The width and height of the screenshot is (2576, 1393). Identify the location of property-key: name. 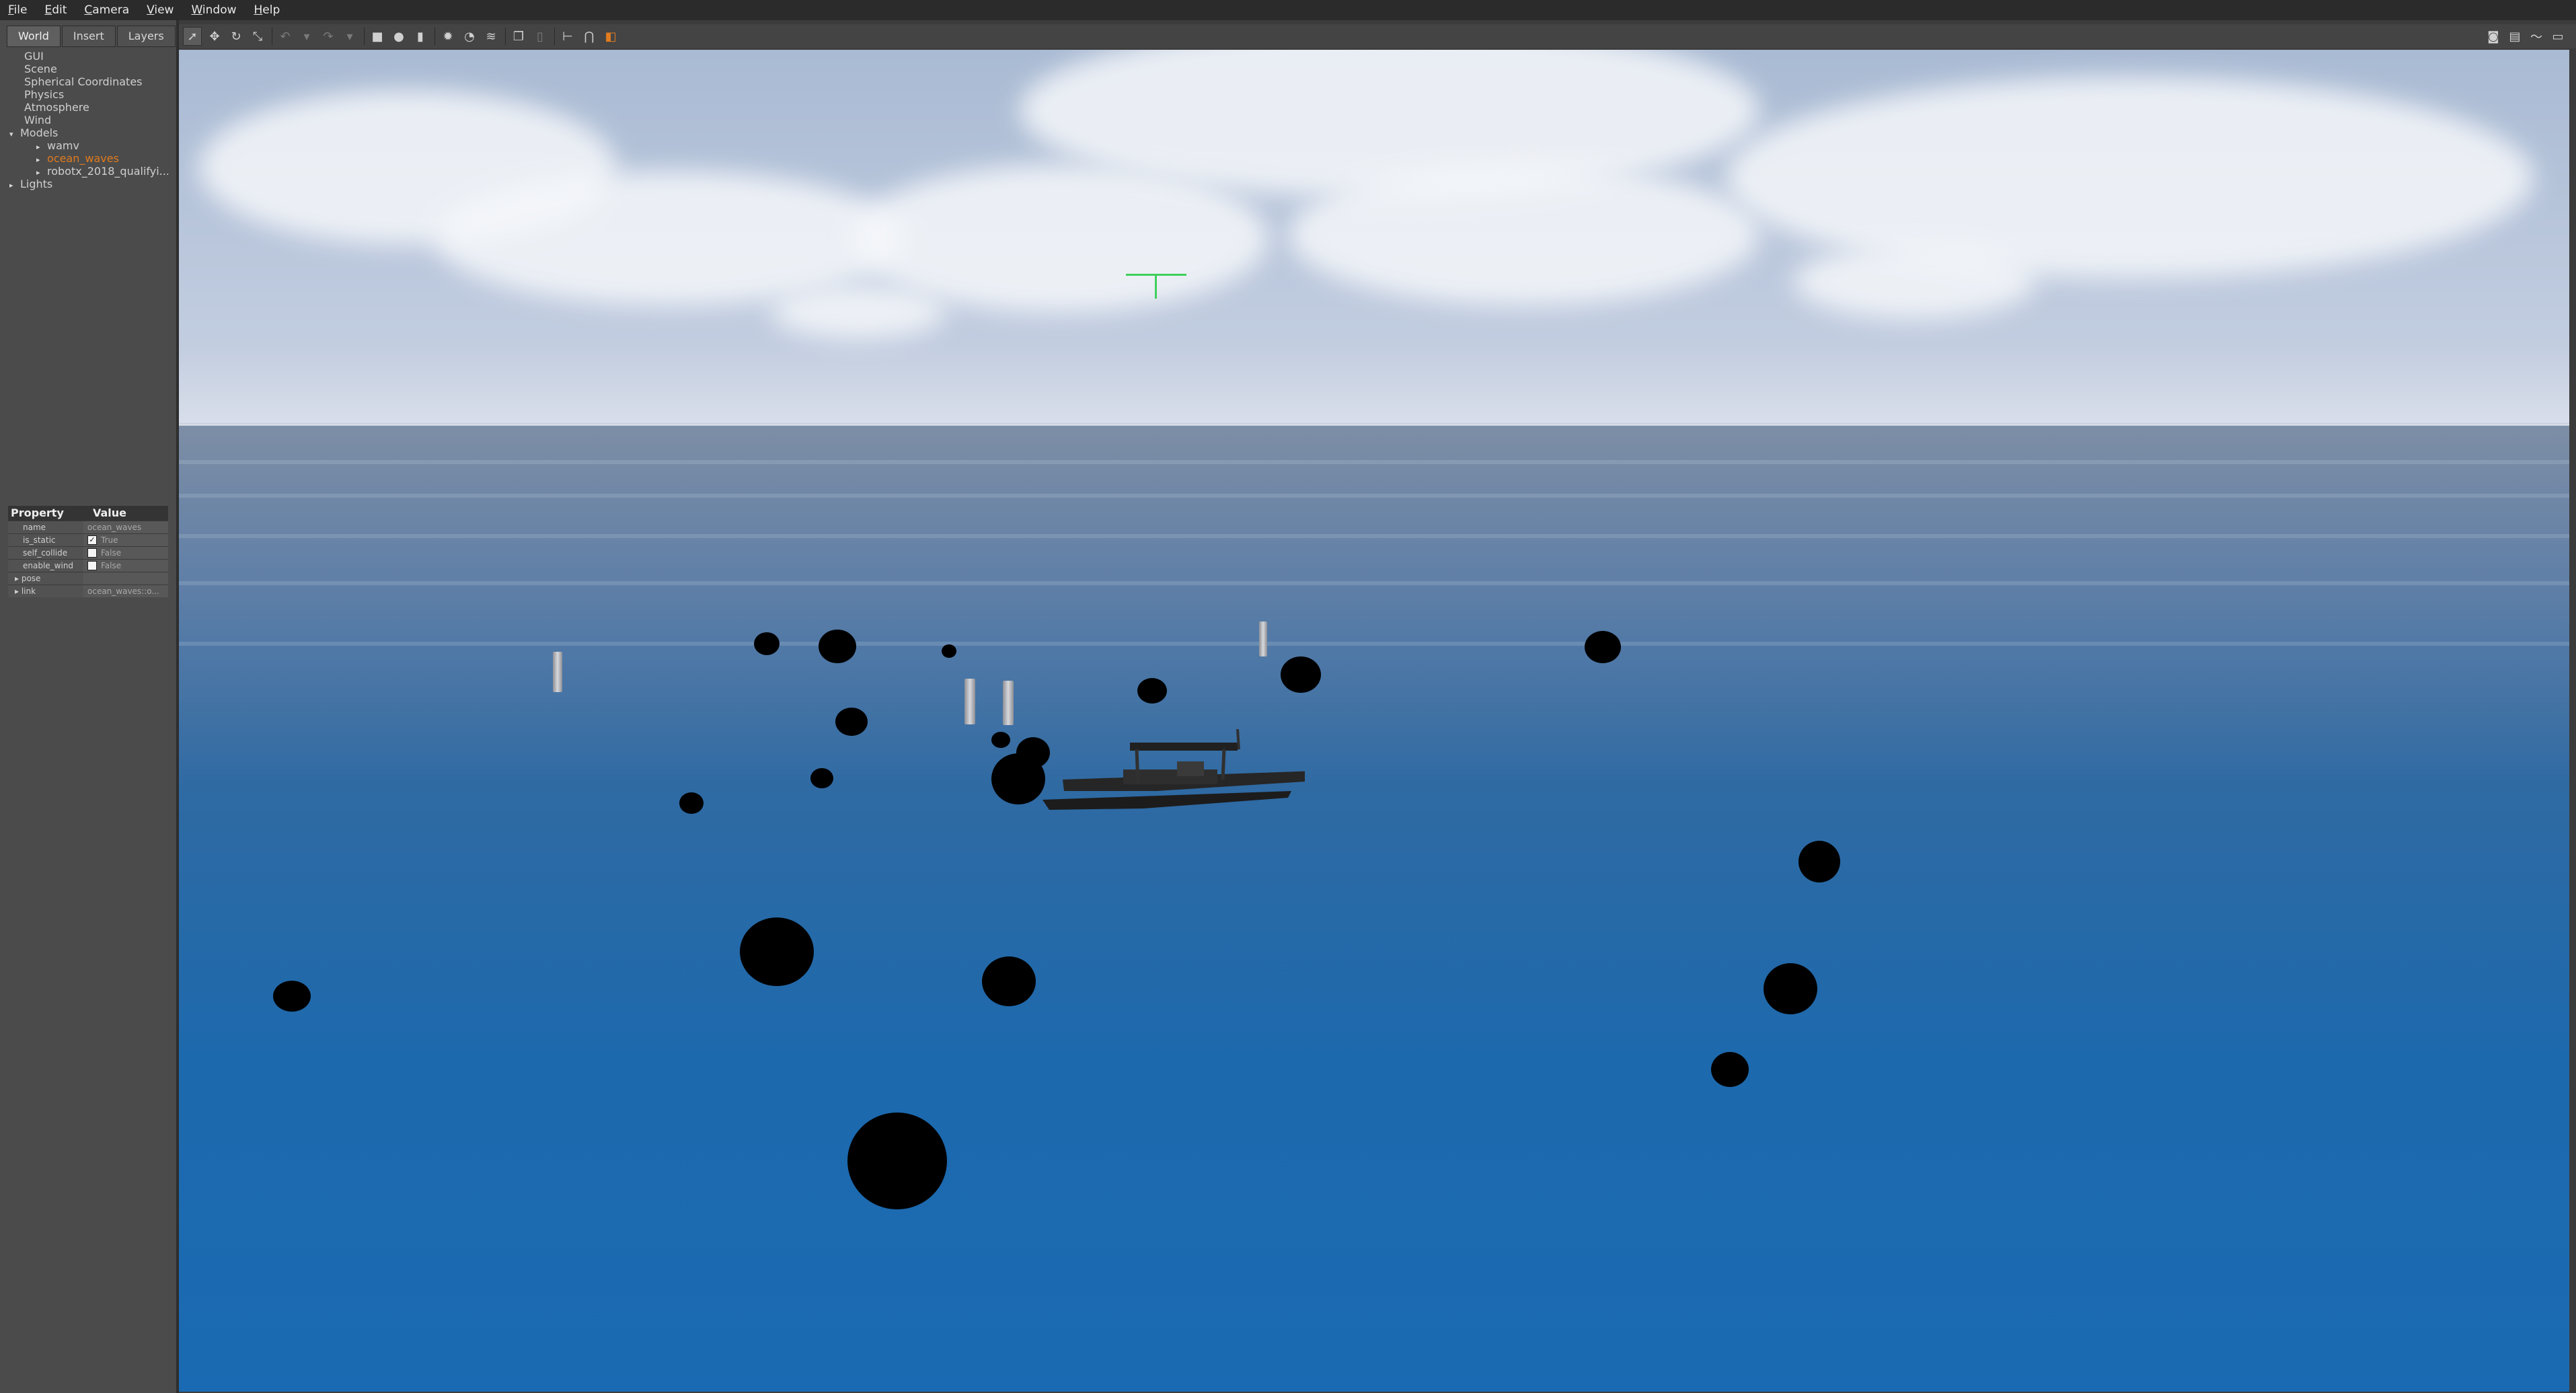
(45, 527).